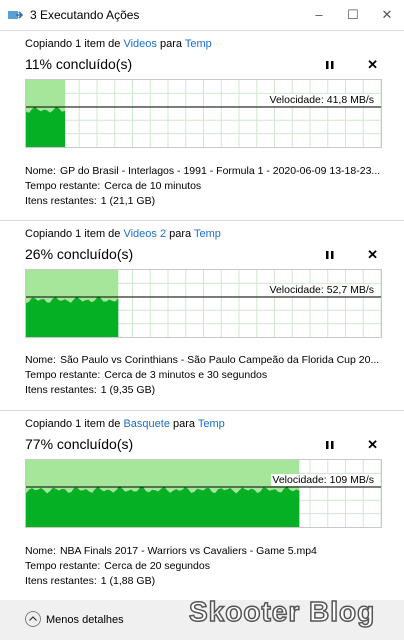  I want to click on source-link: Basquete, so click(146, 424).